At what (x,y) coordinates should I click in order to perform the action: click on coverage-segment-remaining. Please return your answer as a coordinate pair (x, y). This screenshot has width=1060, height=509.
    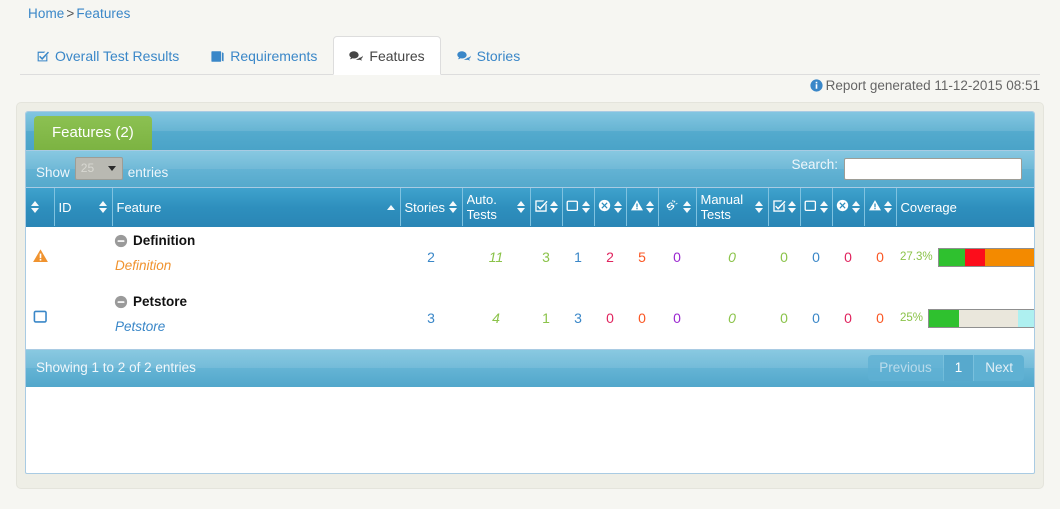
    Looking at the image, I should click on (988, 318).